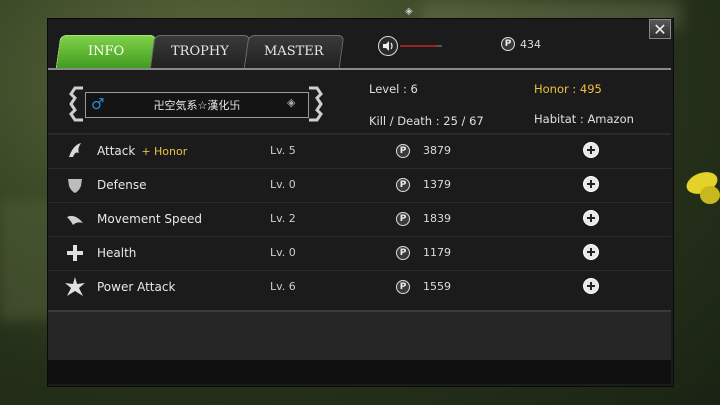 The width and height of the screenshot is (720, 405). Describe the element at coordinates (149, 219) in the screenshot. I see `skill-name: Movement Speed` at that location.